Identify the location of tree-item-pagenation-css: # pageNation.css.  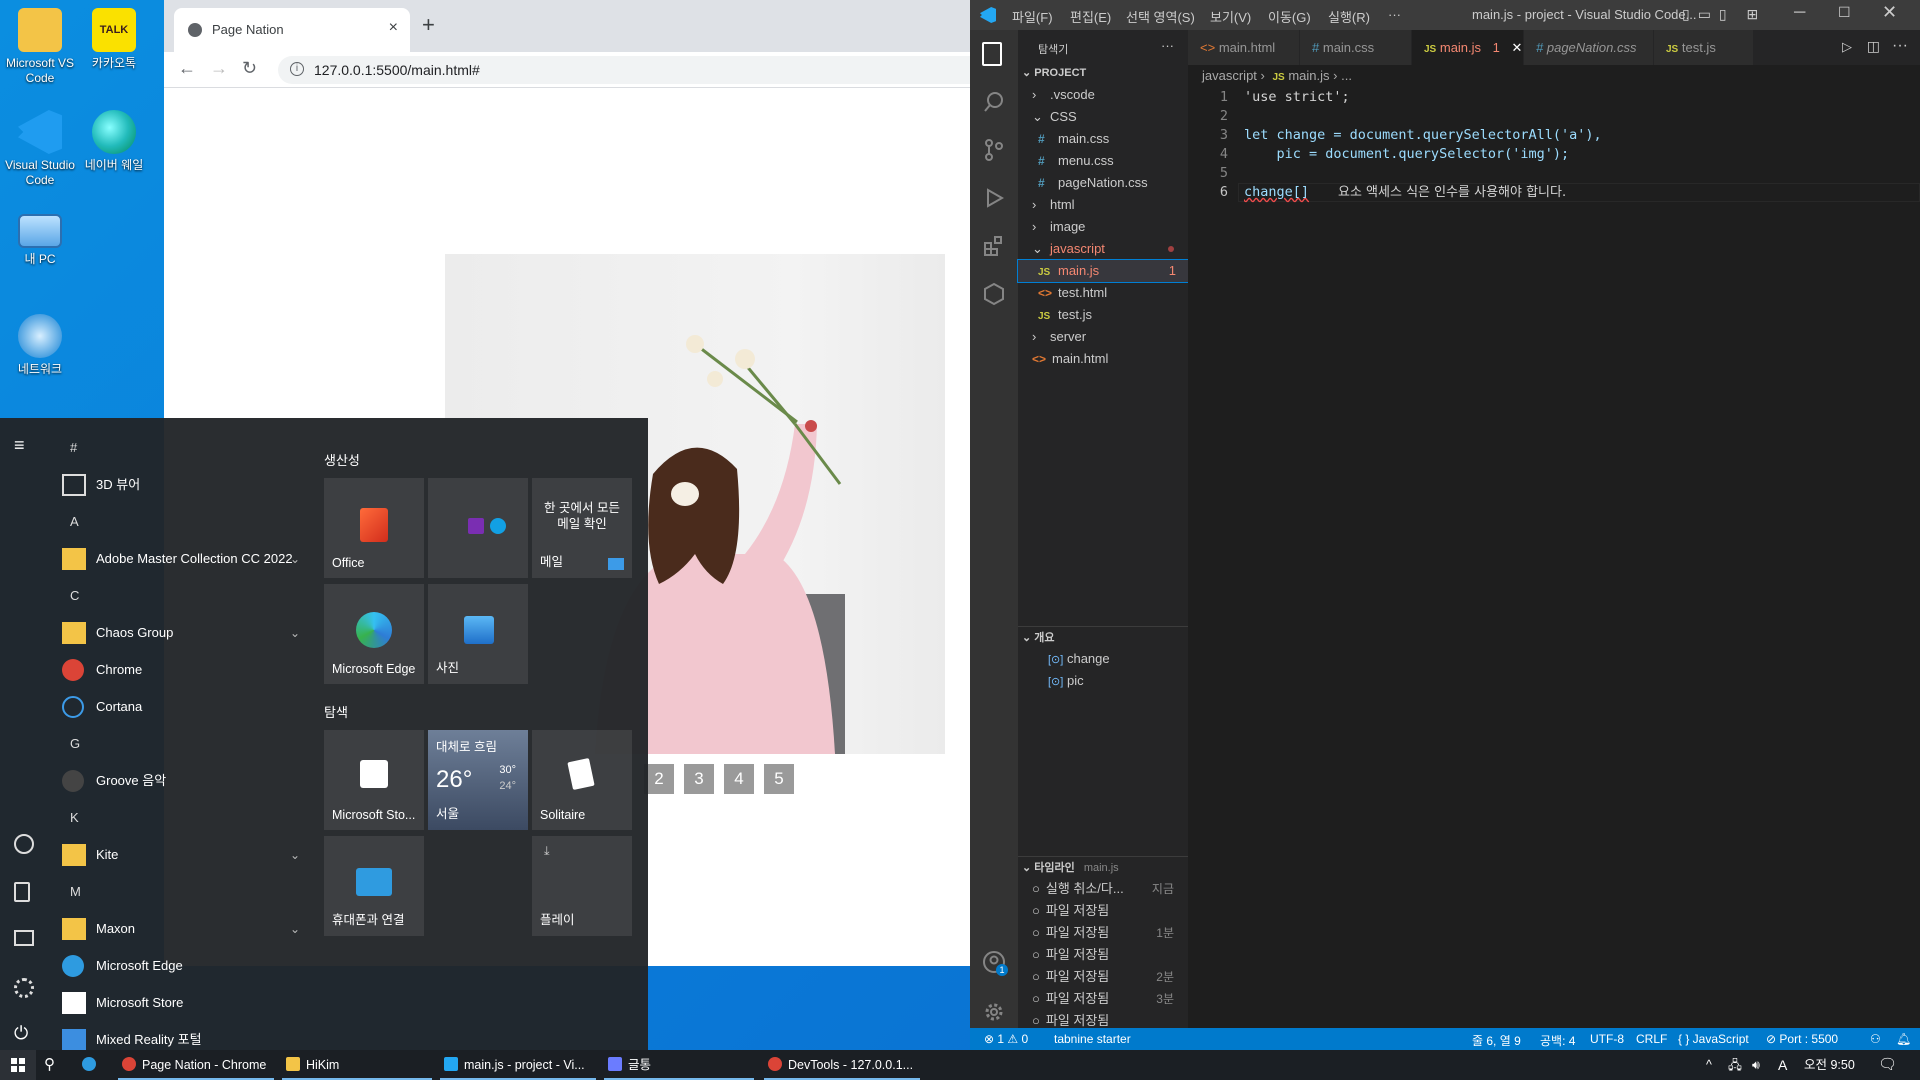
(1103, 183).